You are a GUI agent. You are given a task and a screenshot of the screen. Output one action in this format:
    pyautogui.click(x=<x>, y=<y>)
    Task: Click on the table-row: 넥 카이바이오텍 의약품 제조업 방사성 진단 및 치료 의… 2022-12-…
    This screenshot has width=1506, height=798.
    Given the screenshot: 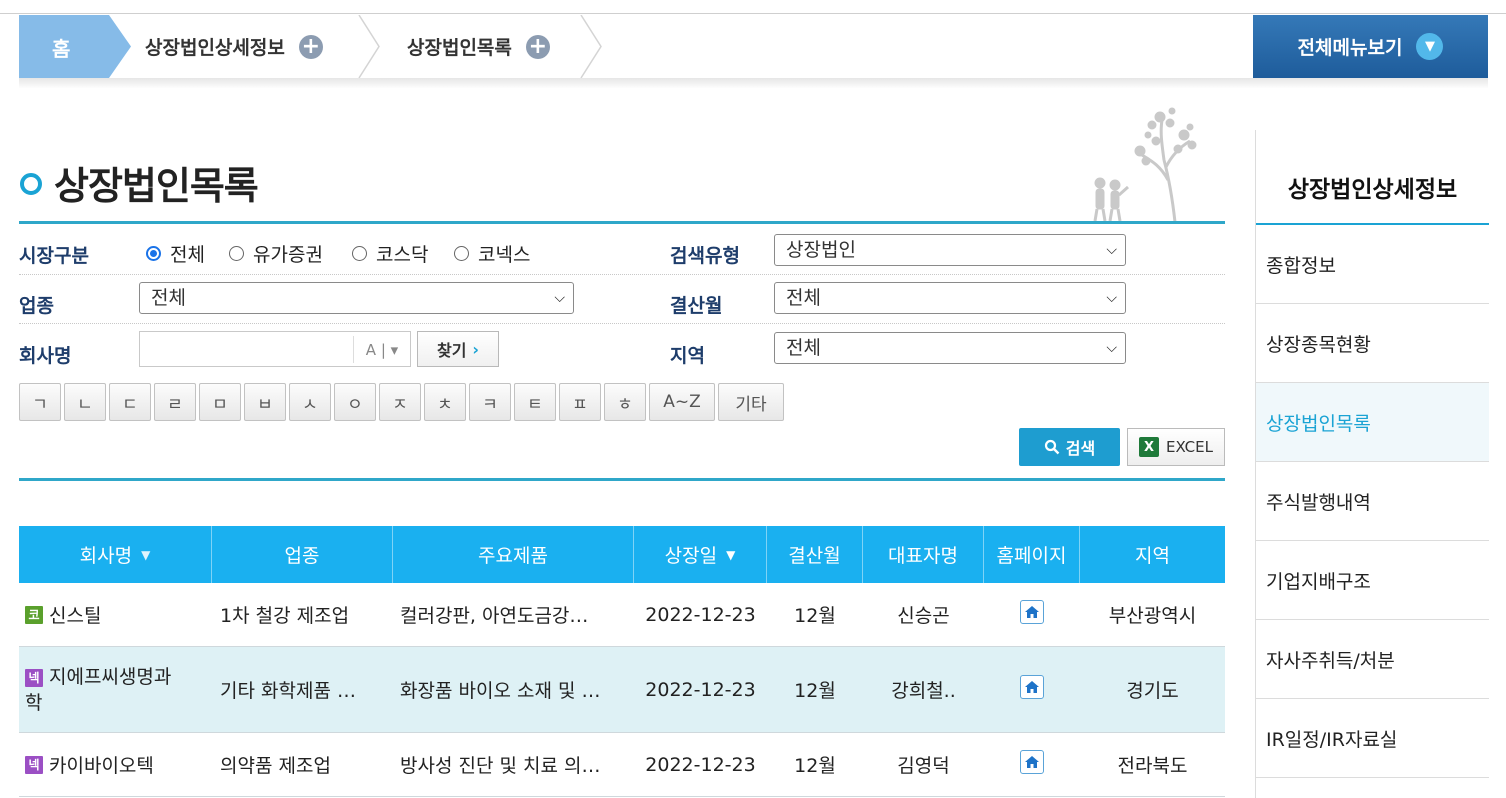 What is the action you would take?
    pyautogui.click(x=622, y=765)
    